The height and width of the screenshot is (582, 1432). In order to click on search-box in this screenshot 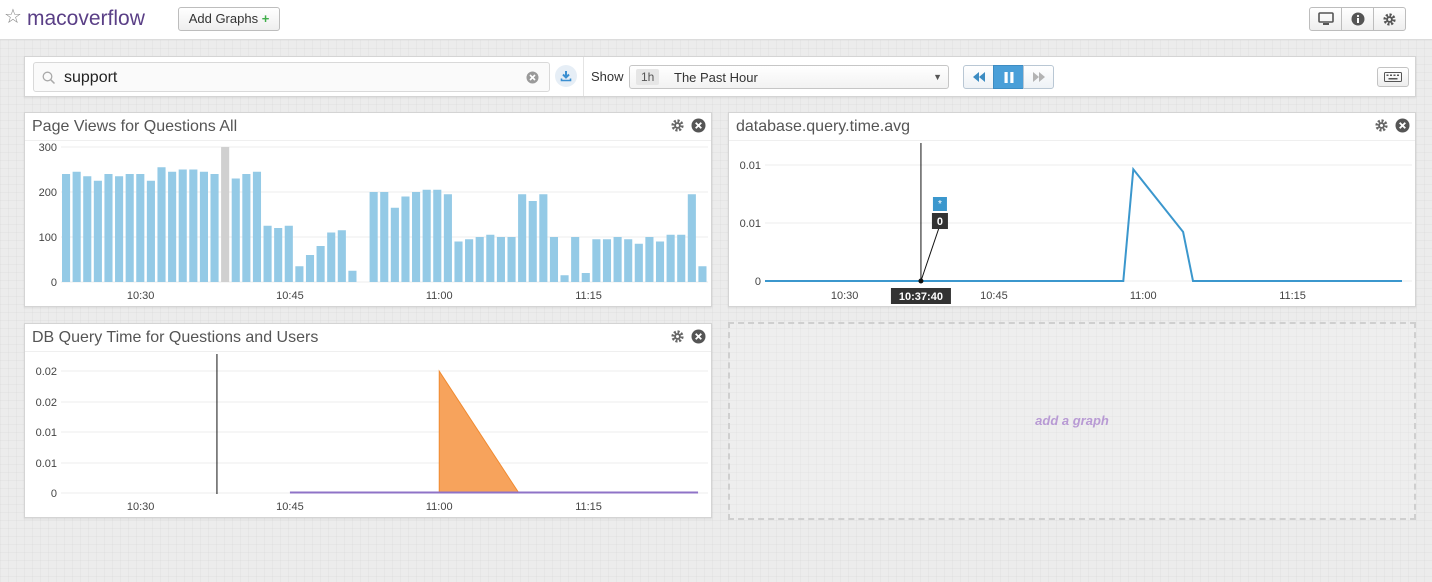, I will do `click(291, 77)`.